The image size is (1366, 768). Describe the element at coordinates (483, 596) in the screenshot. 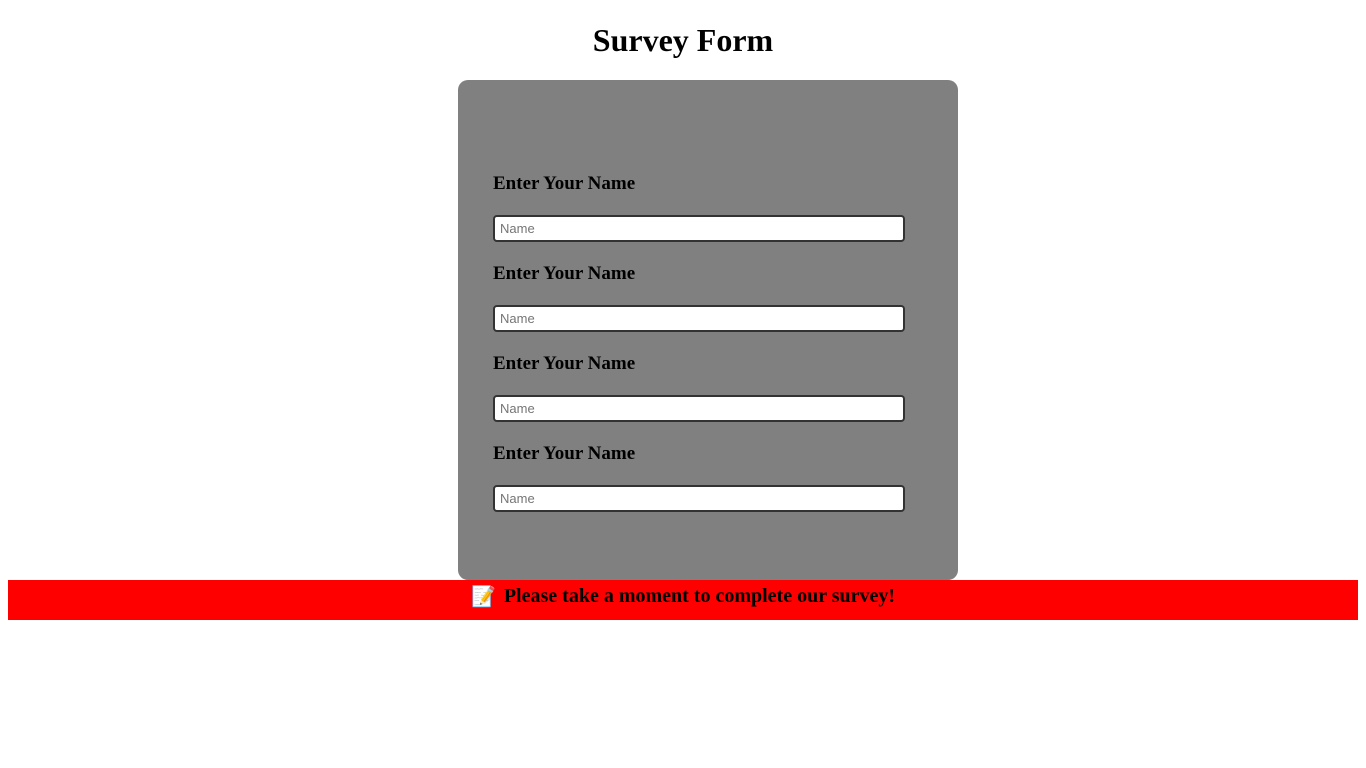

I see `memo-icon: 📝` at that location.